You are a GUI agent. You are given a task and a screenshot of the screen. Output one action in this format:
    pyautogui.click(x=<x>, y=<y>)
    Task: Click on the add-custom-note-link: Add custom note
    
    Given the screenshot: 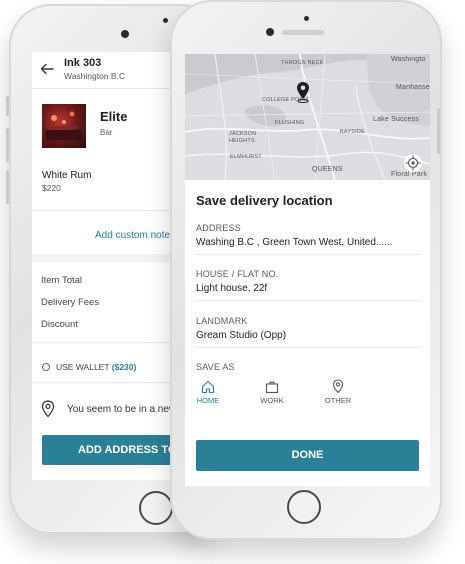 What is the action you would take?
    pyautogui.click(x=132, y=235)
    